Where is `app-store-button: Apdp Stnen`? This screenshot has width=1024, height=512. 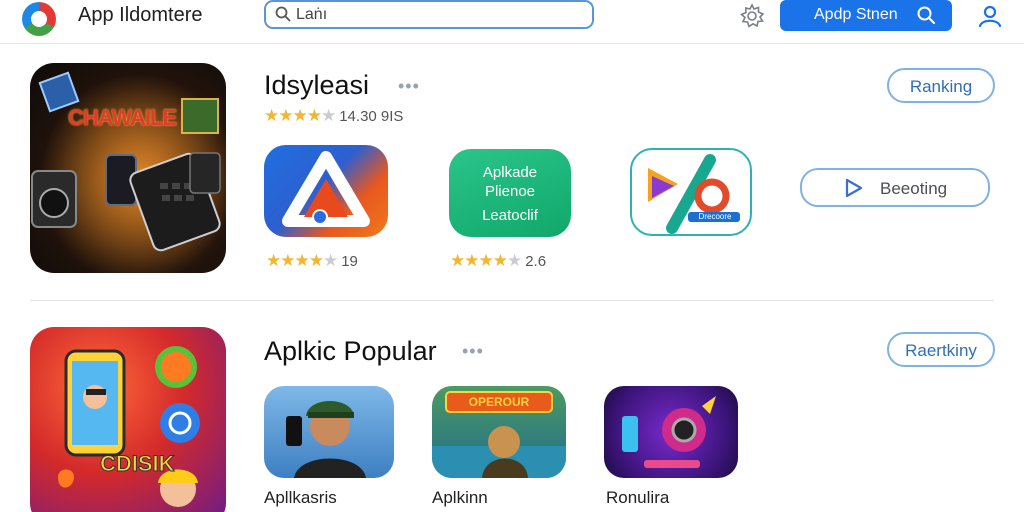
app-store-button: Apdp Stnen is located at coordinates (866, 15).